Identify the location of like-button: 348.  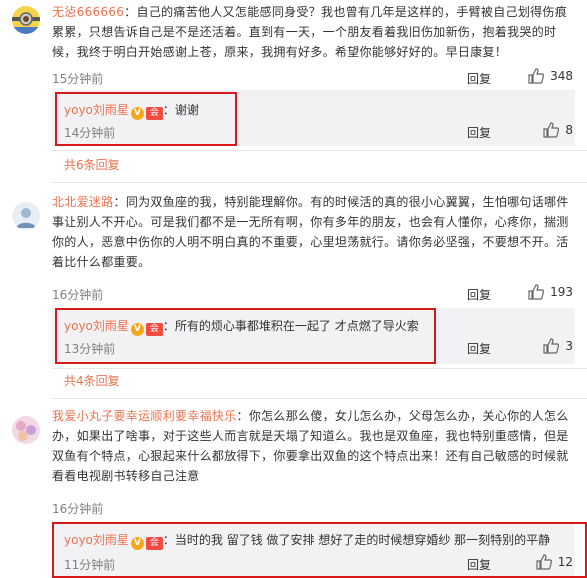
(550, 76).